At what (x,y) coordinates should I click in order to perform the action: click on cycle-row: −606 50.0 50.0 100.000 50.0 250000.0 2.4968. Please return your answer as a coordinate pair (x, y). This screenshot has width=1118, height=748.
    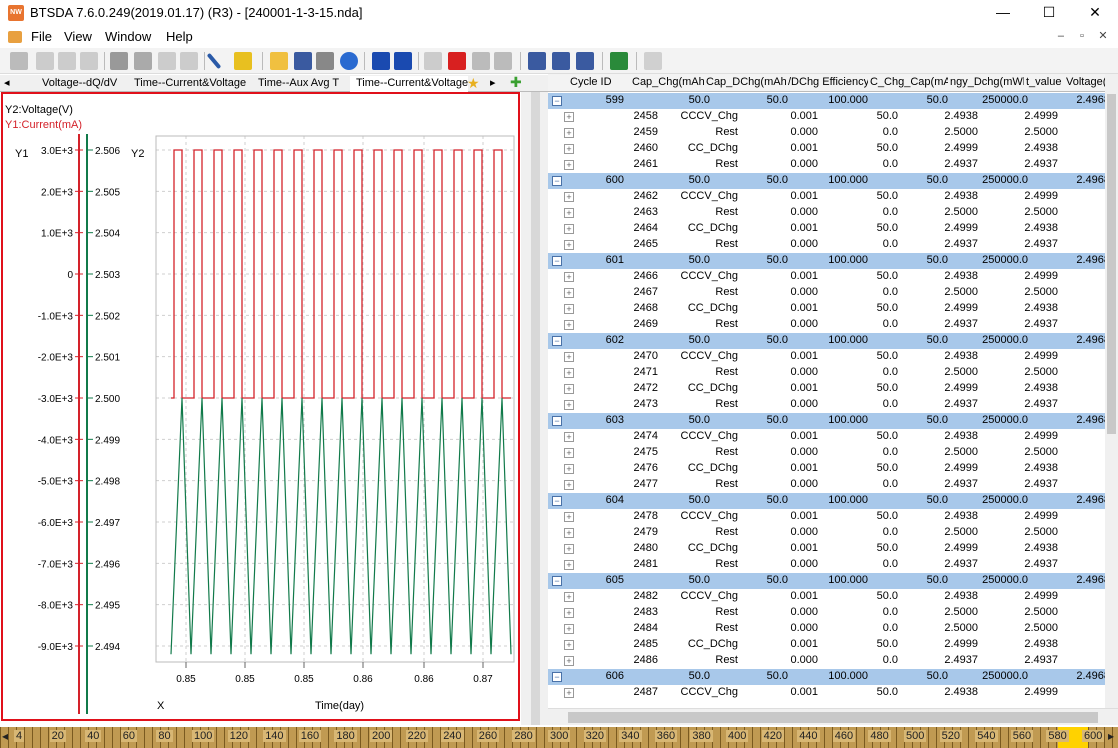
    Looking at the image, I should click on (829, 677).